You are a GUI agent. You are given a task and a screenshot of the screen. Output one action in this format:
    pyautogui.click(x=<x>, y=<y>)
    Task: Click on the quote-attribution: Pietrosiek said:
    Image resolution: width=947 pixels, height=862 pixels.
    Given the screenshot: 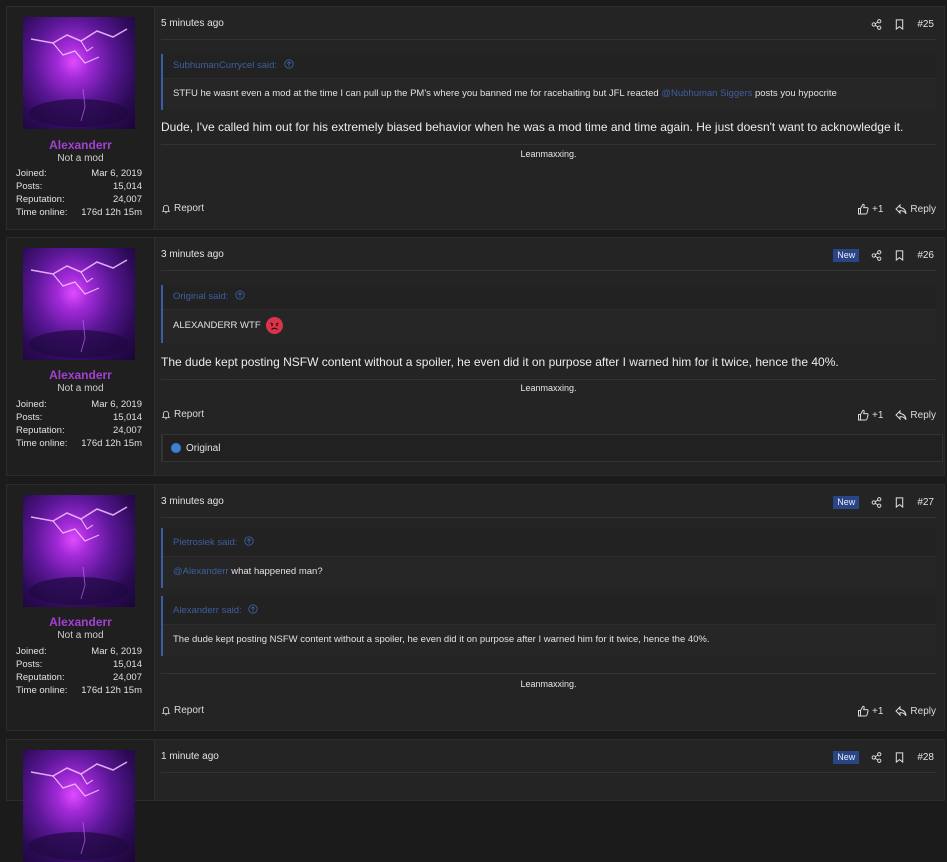 What is the action you would take?
    pyautogui.click(x=549, y=542)
    